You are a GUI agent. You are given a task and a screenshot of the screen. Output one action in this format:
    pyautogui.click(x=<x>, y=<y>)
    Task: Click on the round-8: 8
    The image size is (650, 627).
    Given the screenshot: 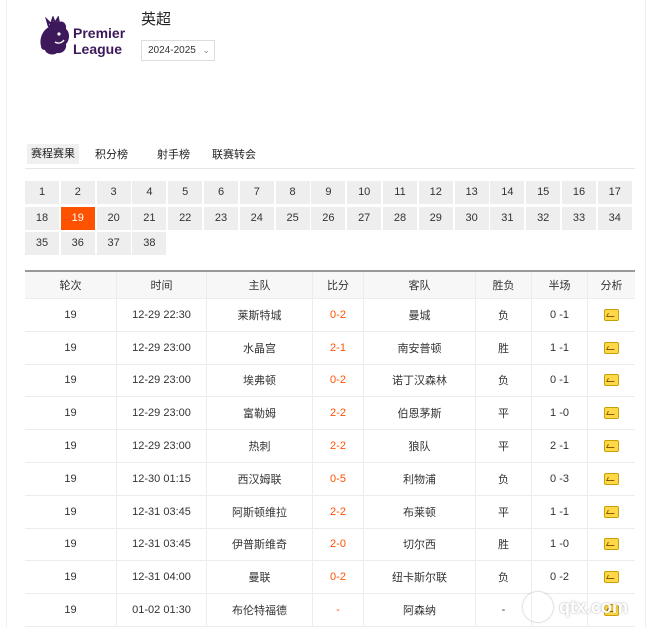 What is the action you would take?
    pyautogui.click(x=292, y=192)
    